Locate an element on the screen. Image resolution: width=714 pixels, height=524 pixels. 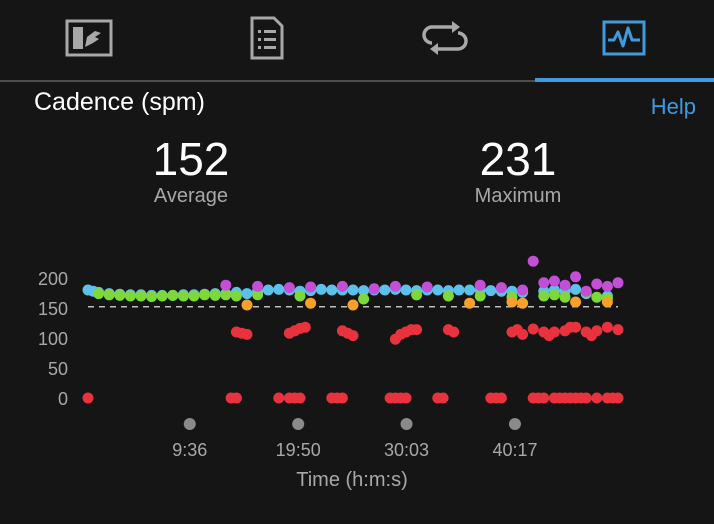
document-list-icon is located at coordinates (267, 40).